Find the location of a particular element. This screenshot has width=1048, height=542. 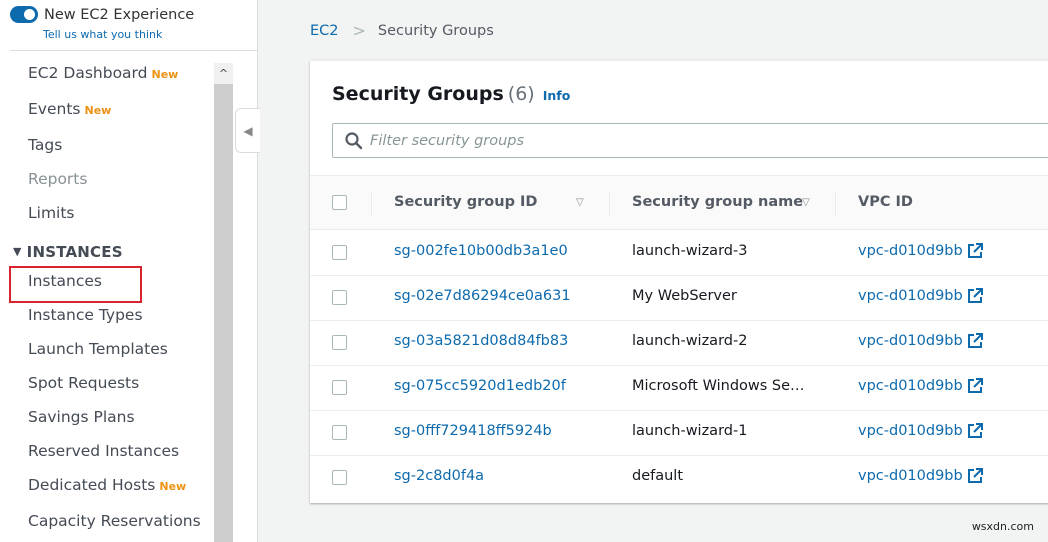

sidebar-item-label: Events is located at coordinates (54, 109).